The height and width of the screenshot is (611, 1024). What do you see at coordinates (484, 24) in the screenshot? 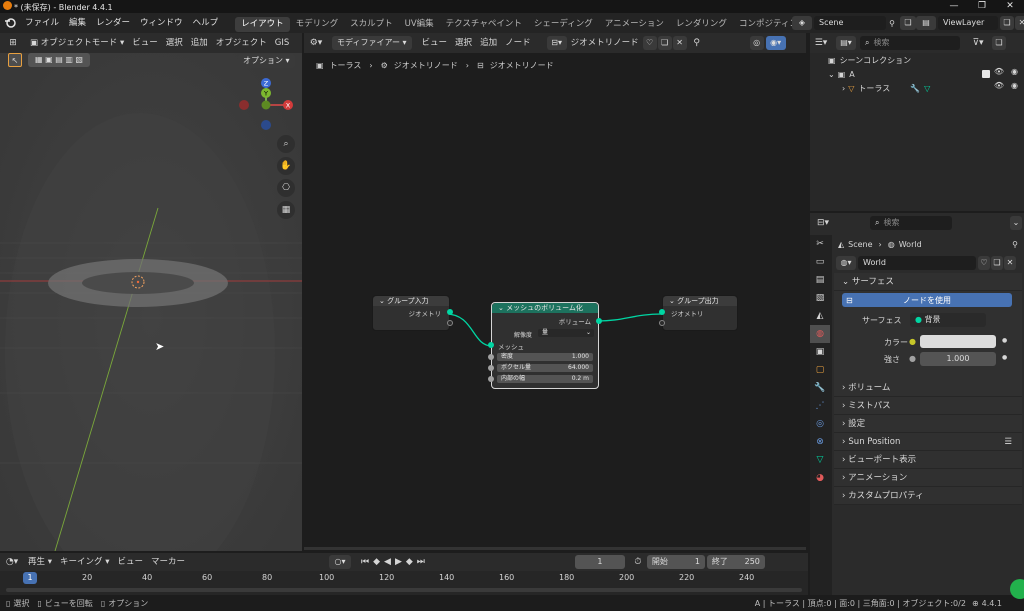
I see `tab-texture-paint: テクスチャペイント` at bounding box center [484, 24].